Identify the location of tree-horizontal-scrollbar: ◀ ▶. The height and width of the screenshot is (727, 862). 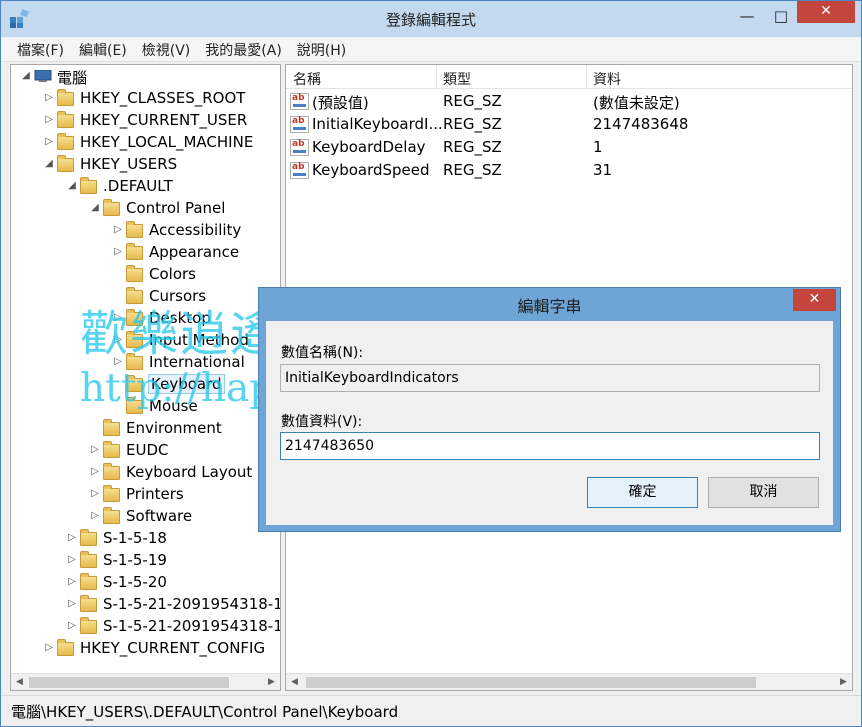
(145, 681).